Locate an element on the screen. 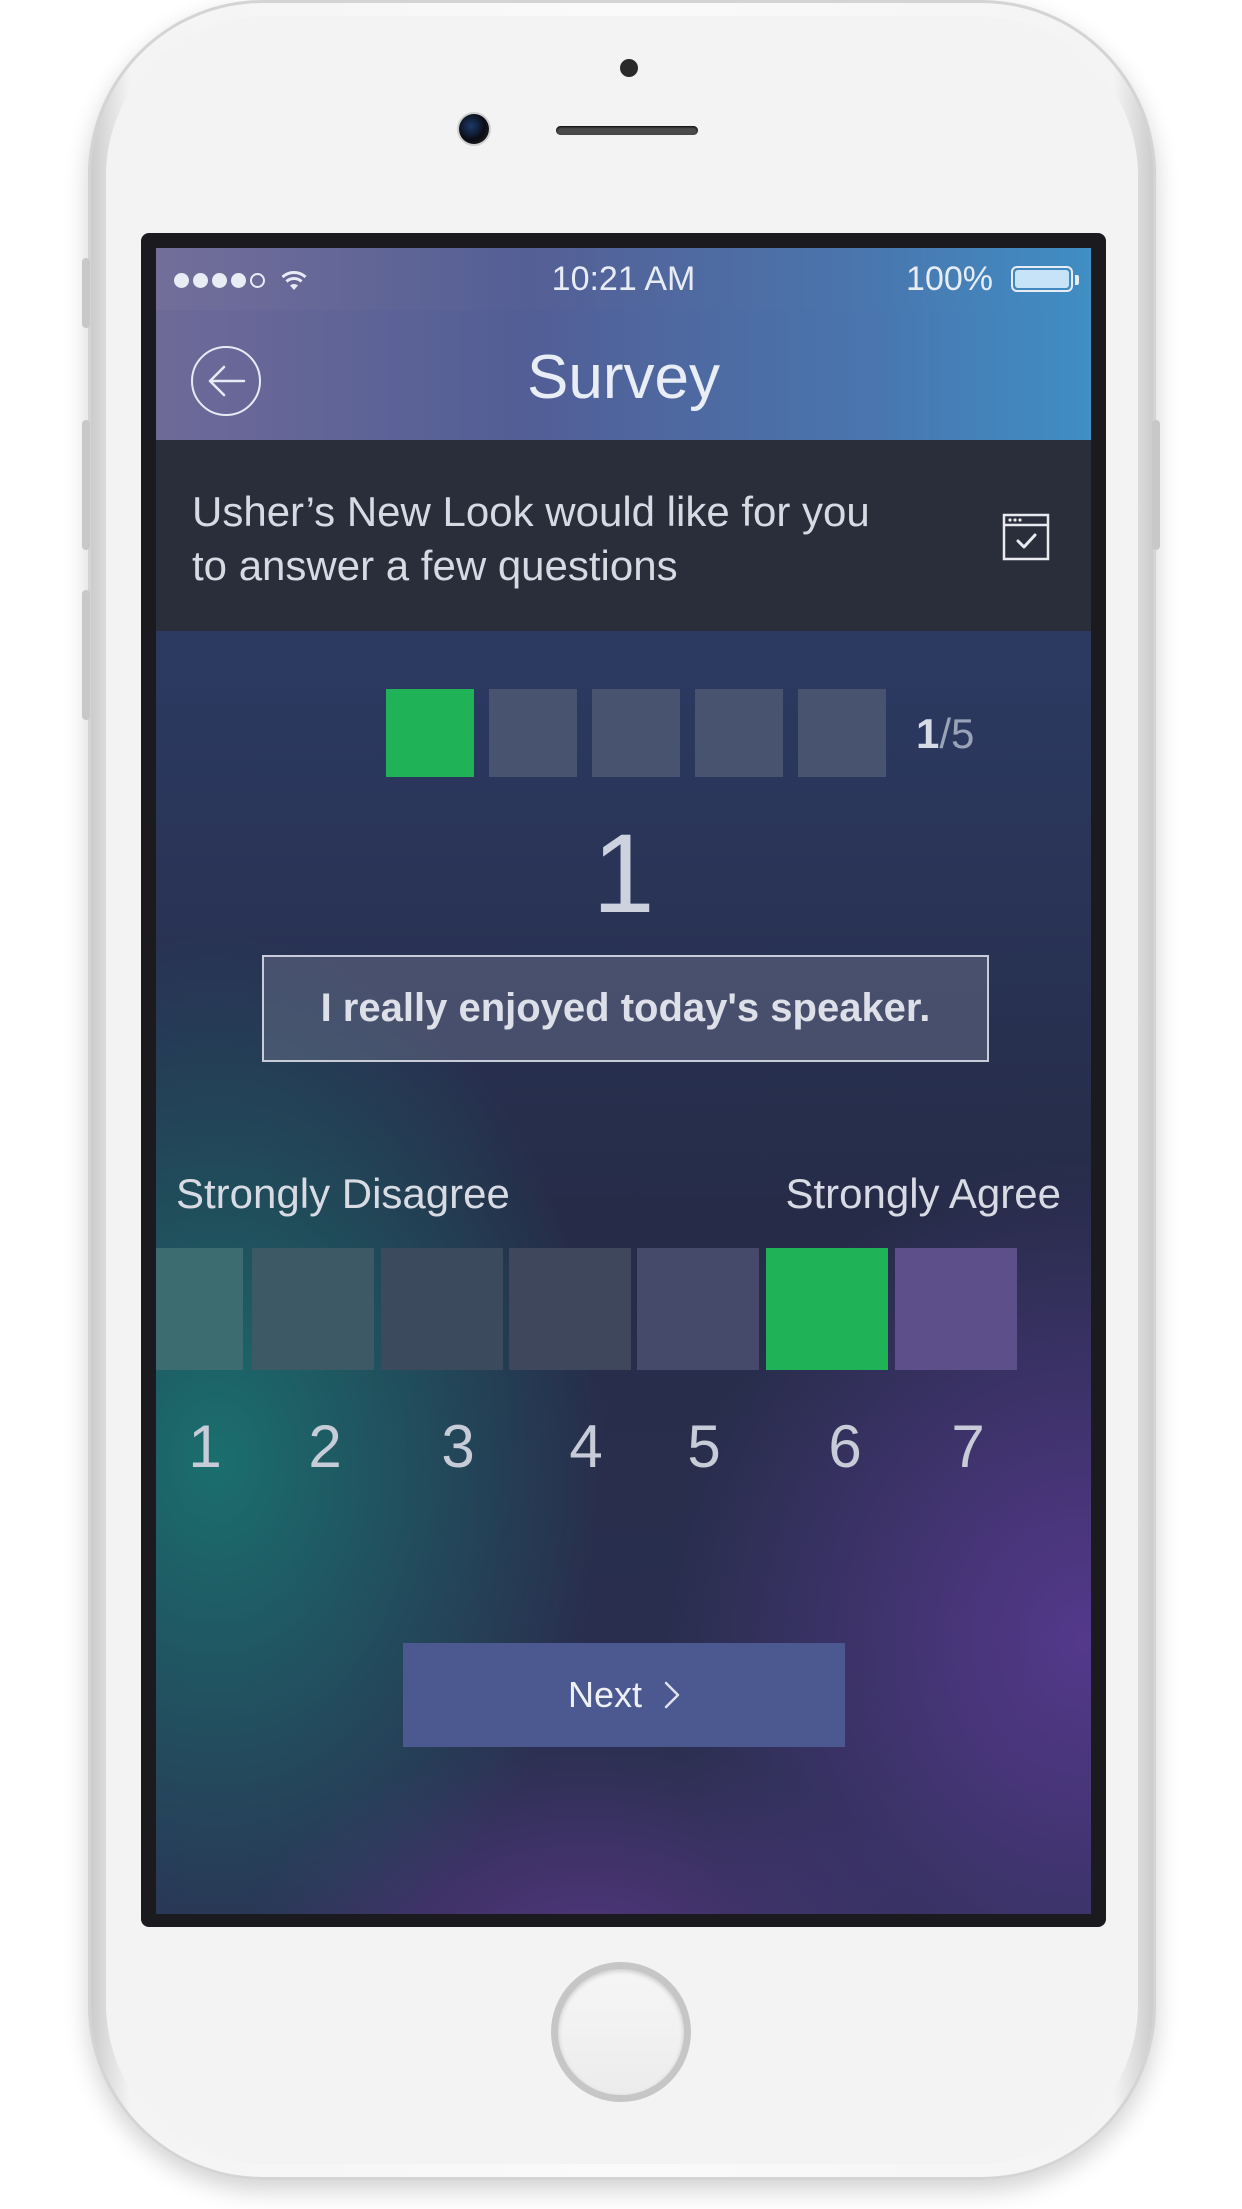 This screenshot has width=1242, height=2209. progress-current: 1 is located at coordinates (928, 733).